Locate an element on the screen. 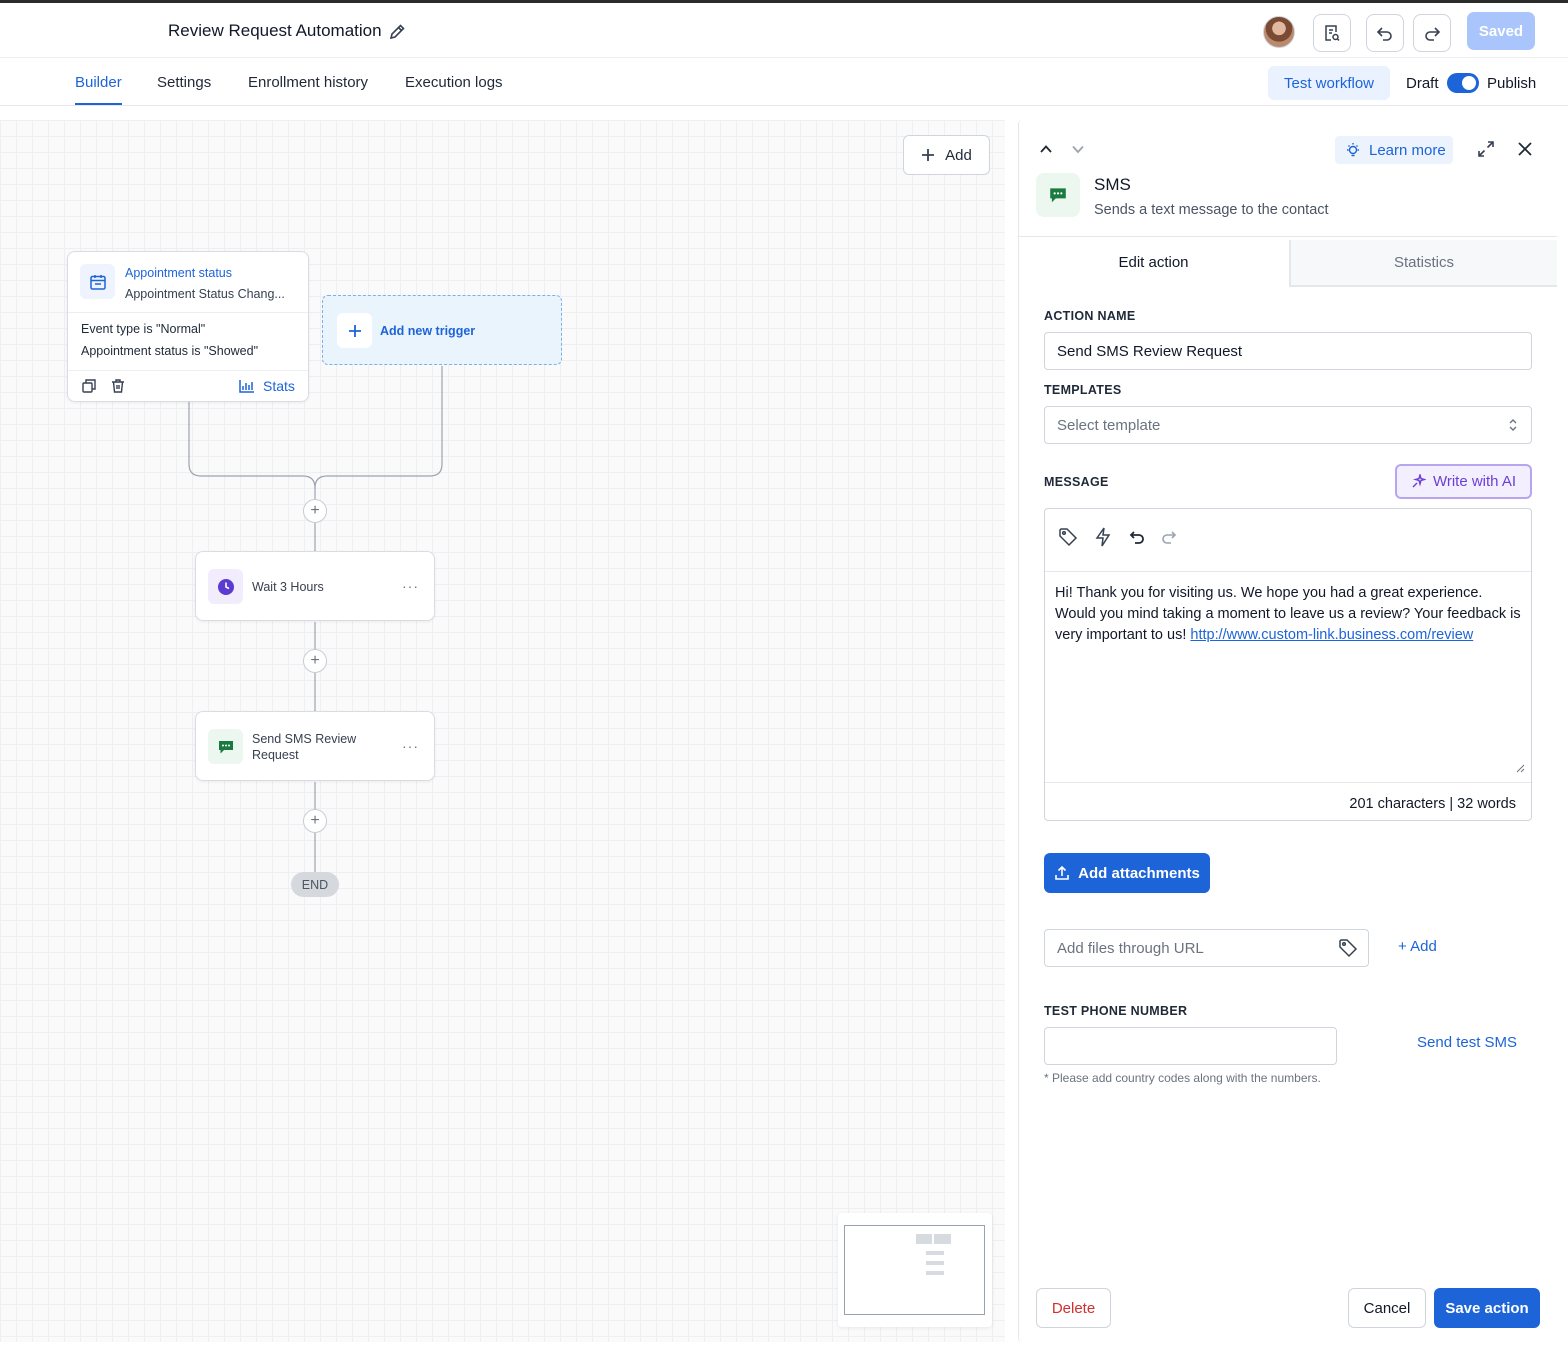 The width and height of the screenshot is (1568, 1350). sparkle-icon is located at coordinates (1419, 481).